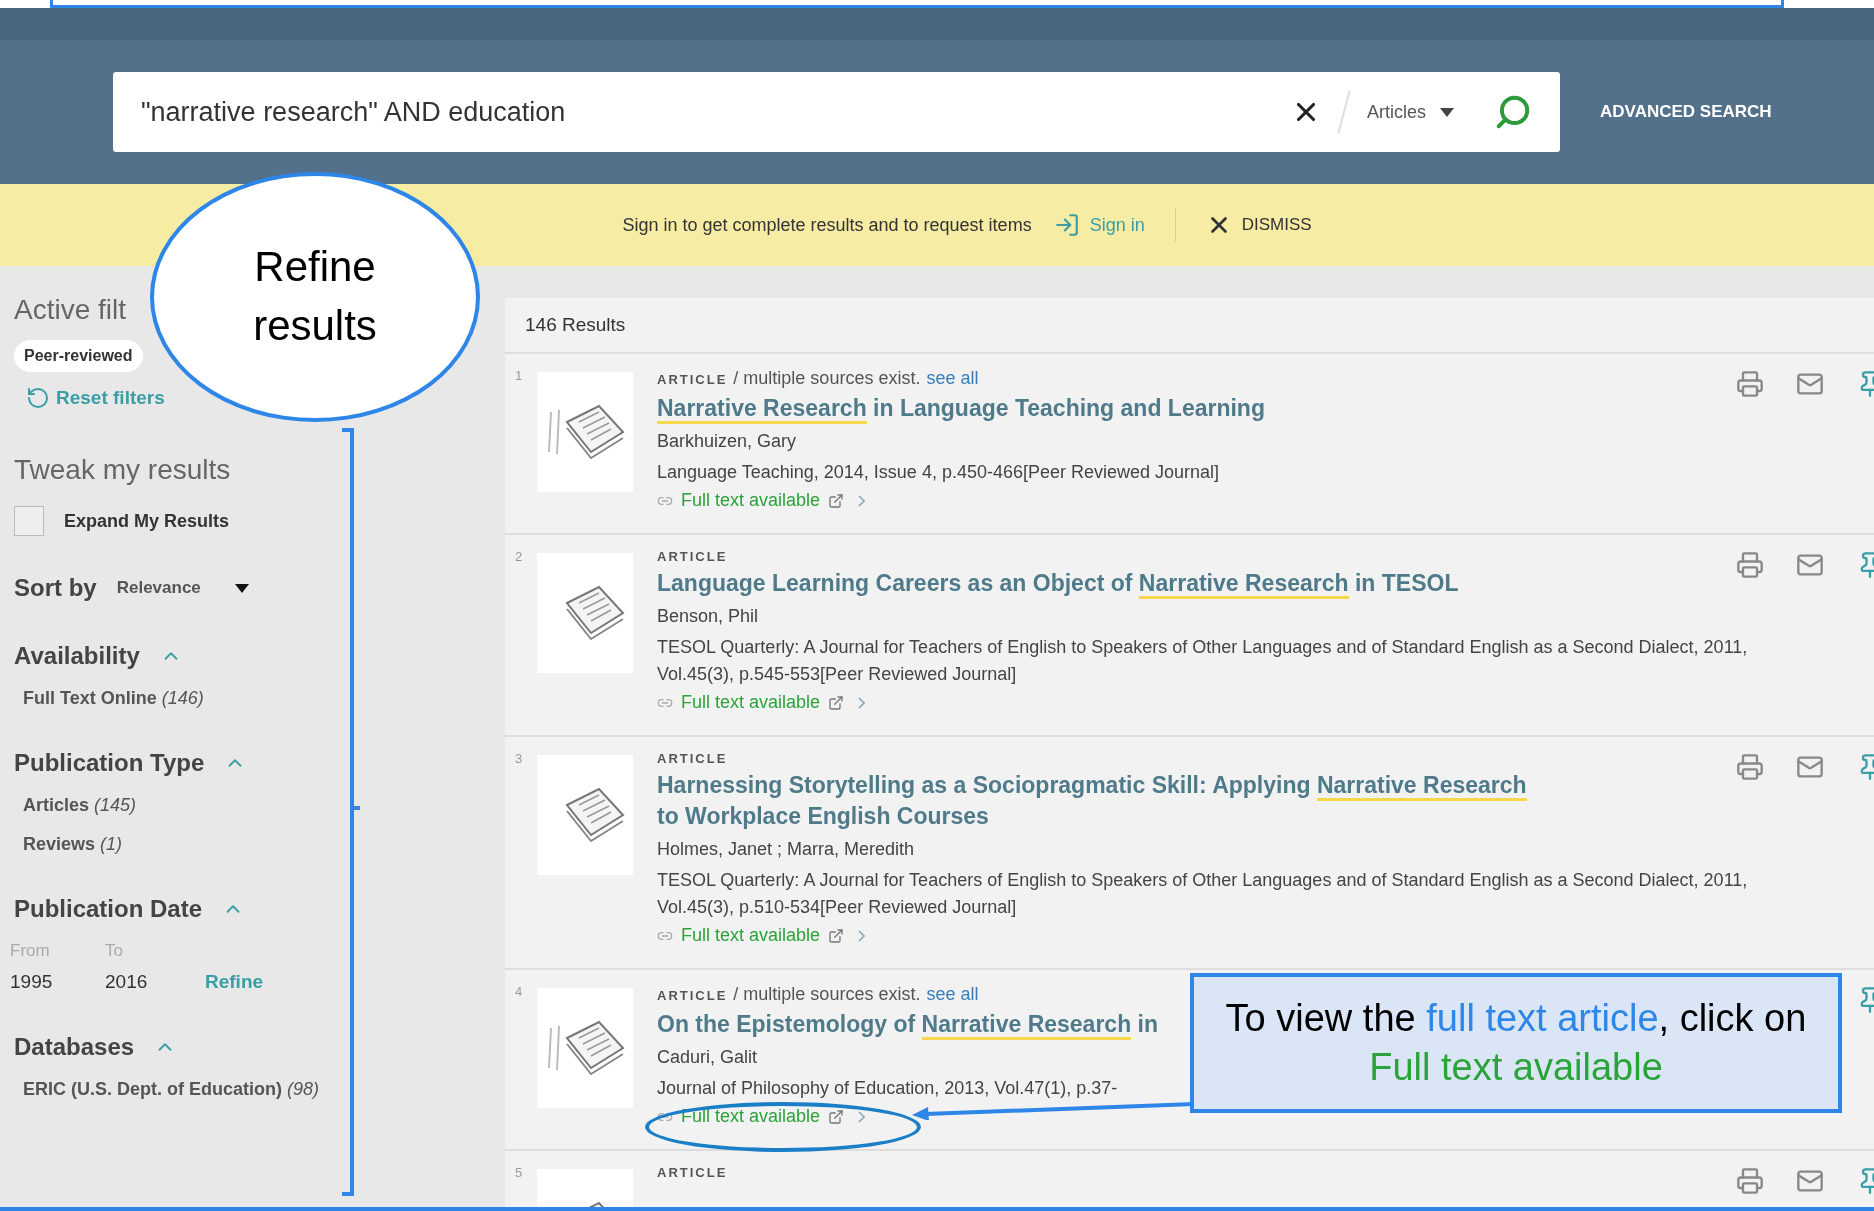 The image size is (1874, 1211). I want to click on search-icon, so click(1513, 112).